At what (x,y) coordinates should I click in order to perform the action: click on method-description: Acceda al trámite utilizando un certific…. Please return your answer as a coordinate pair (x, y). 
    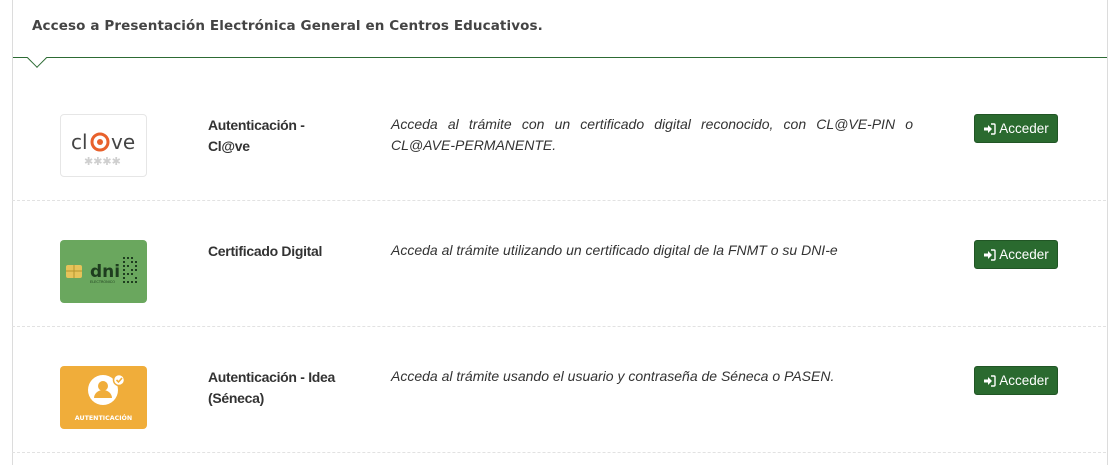
    Looking at the image, I should click on (614, 250).